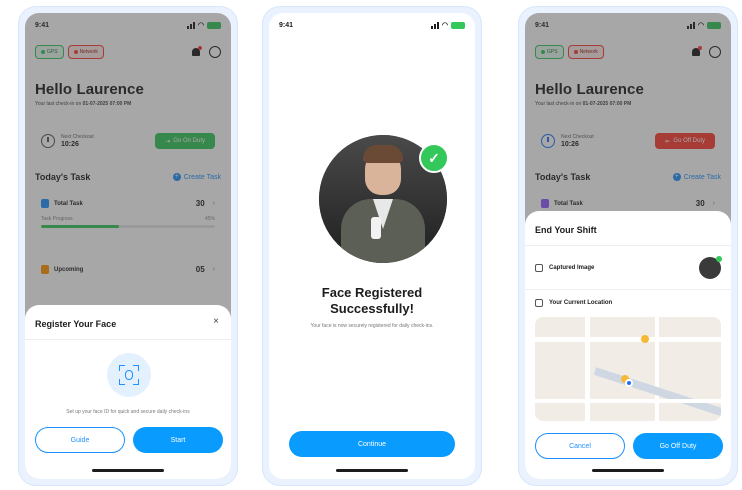 Image resolution: width=742 pixels, height=490 pixels. I want to click on current-location-row: Your Current Location, so click(628, 303).